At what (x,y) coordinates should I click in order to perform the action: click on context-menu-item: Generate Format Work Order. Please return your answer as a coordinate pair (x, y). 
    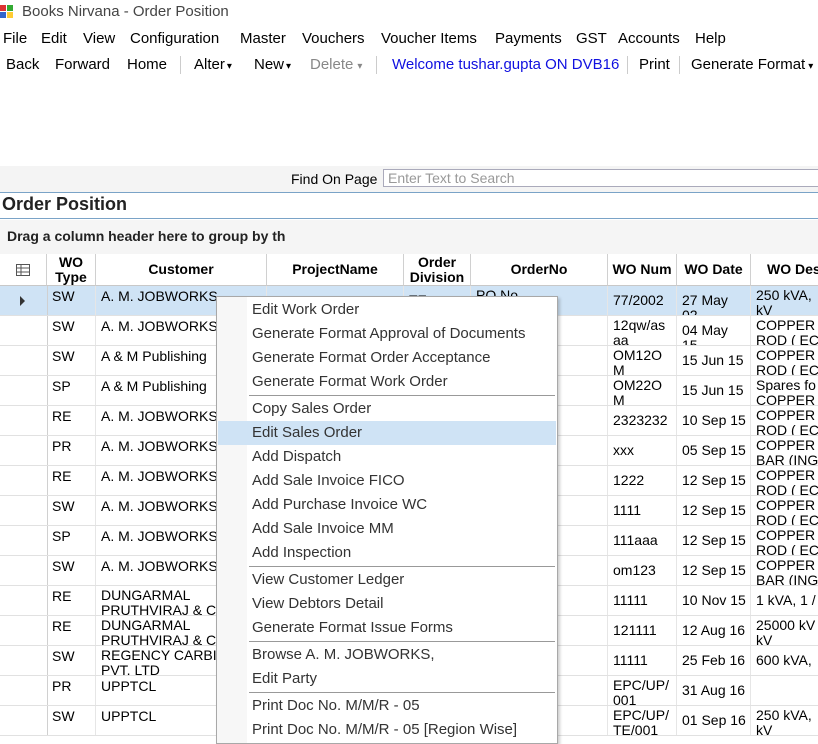
    Looking at the image, I should click on (387, 382).